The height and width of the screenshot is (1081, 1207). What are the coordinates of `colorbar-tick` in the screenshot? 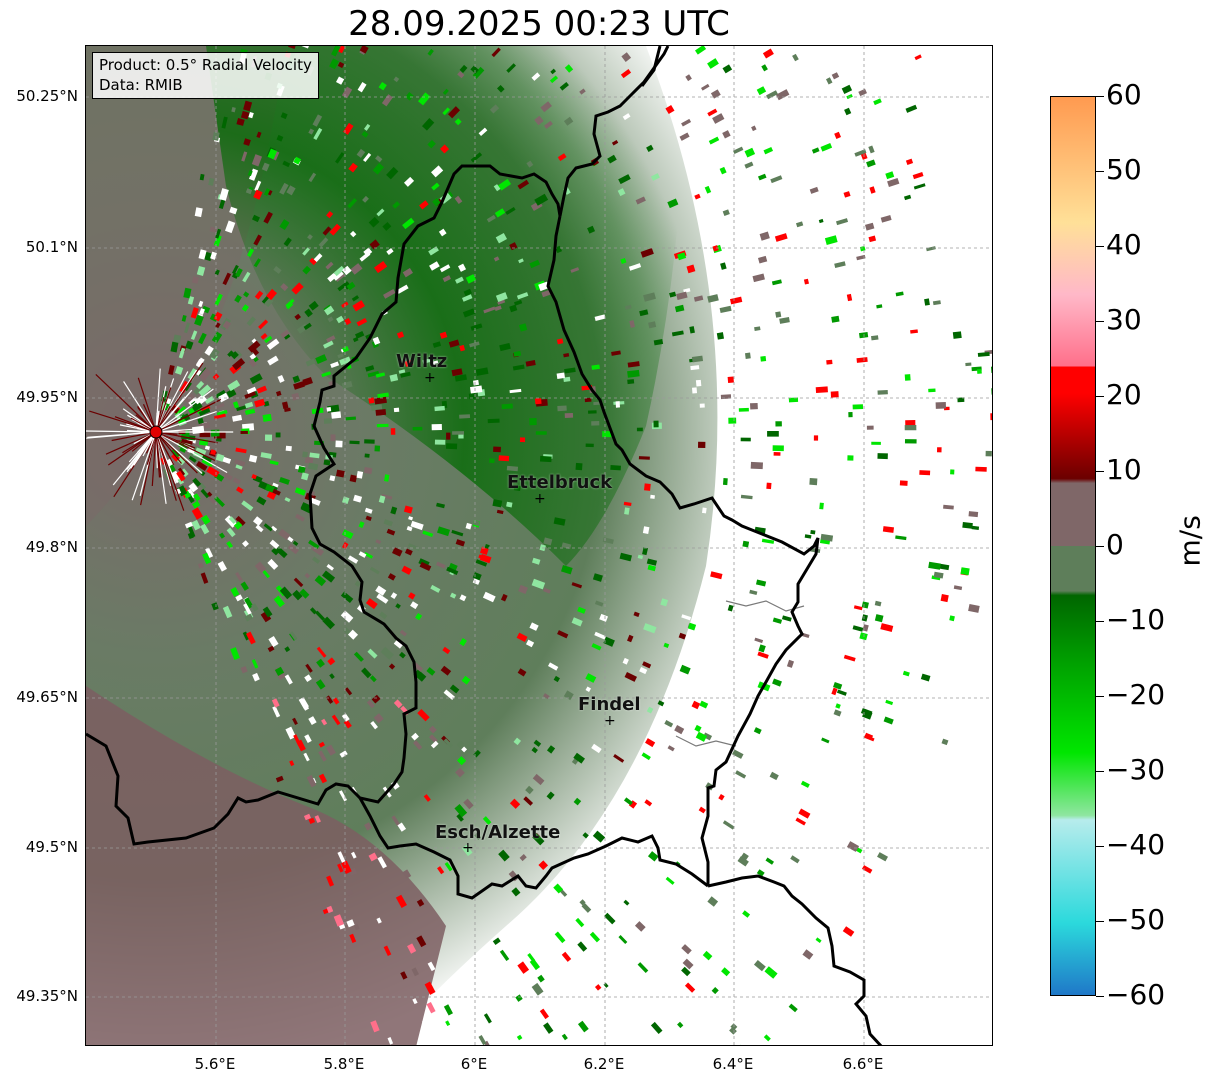 It's located at (1100, 396).